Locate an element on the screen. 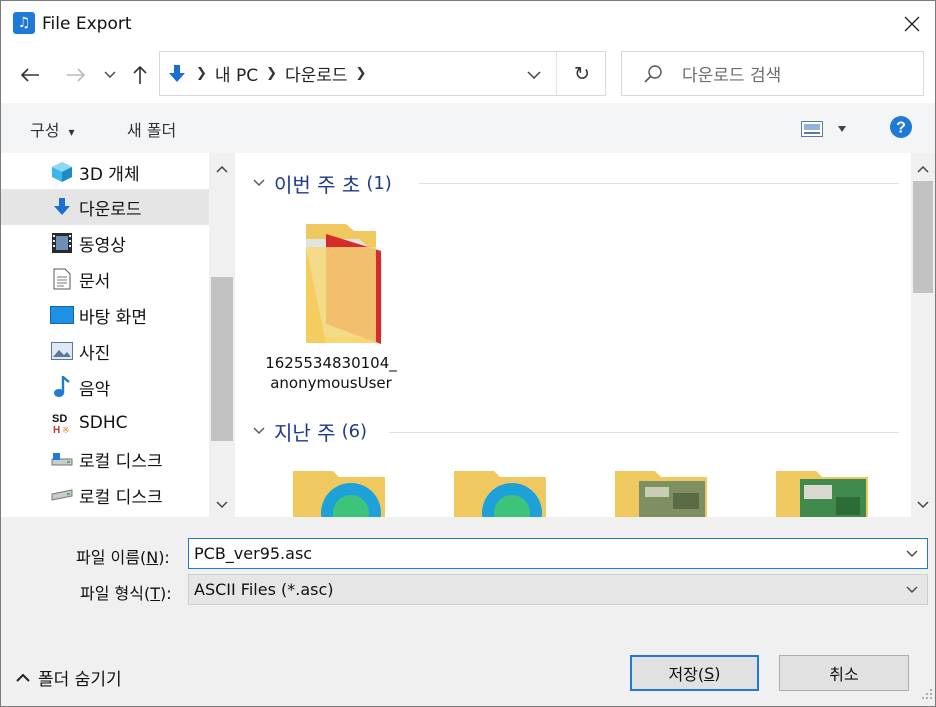 The image size is (936, 707). sidebar-item-music: 음악 is located at coordinates (105, 387).